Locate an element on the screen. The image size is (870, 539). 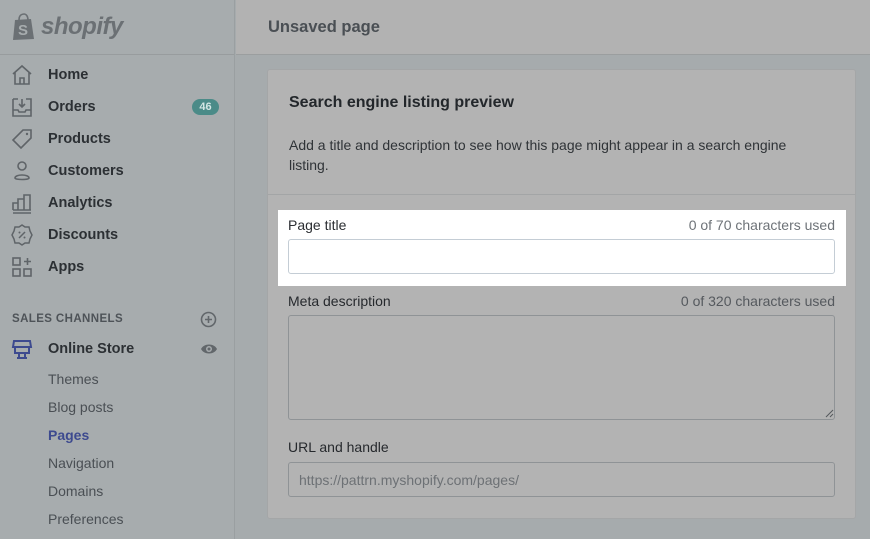
sales-channels-header: SALES CHANNELS is located at coordinates (117, 319).